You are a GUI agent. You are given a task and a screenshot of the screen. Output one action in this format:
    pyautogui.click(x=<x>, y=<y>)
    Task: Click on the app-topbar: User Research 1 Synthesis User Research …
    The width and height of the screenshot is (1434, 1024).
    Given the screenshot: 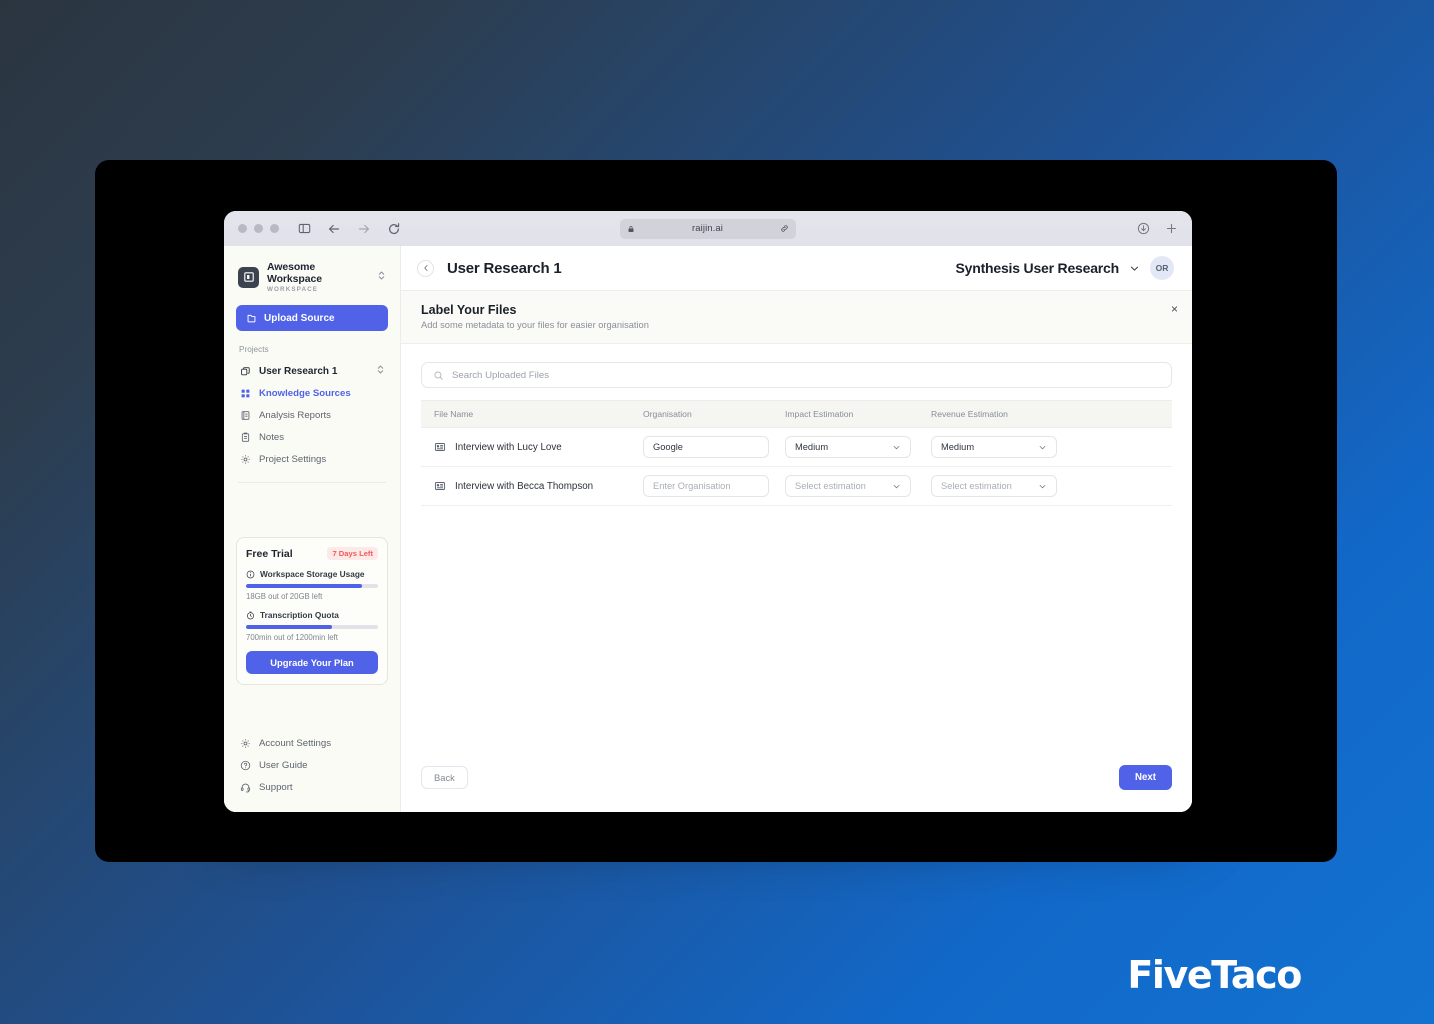 What is the action you would take?
    pyautogui.click(x=796, y=268)
    